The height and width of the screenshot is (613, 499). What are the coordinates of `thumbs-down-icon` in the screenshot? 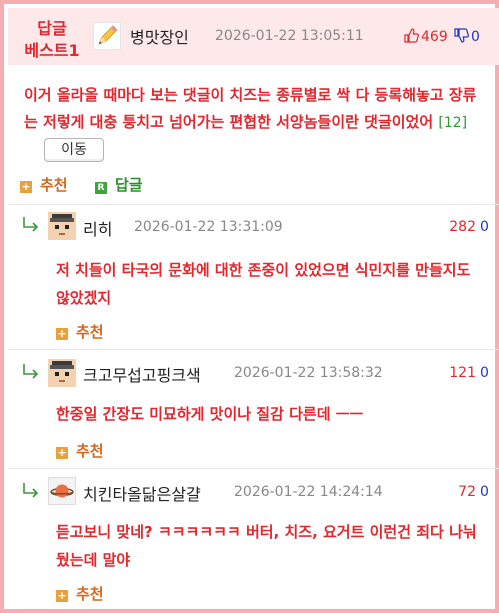 It's located at (461, 35).